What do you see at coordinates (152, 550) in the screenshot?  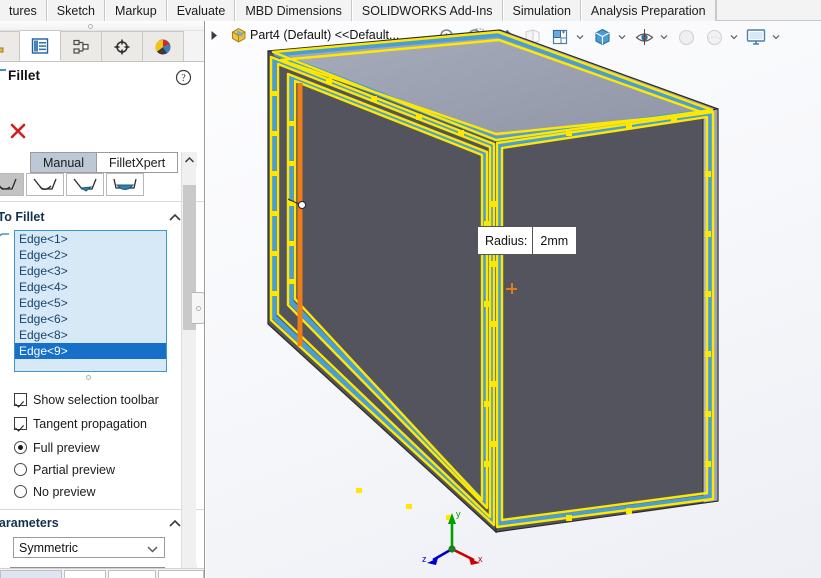 I see `chevron-down-icon` at bounding box center [152, 550].